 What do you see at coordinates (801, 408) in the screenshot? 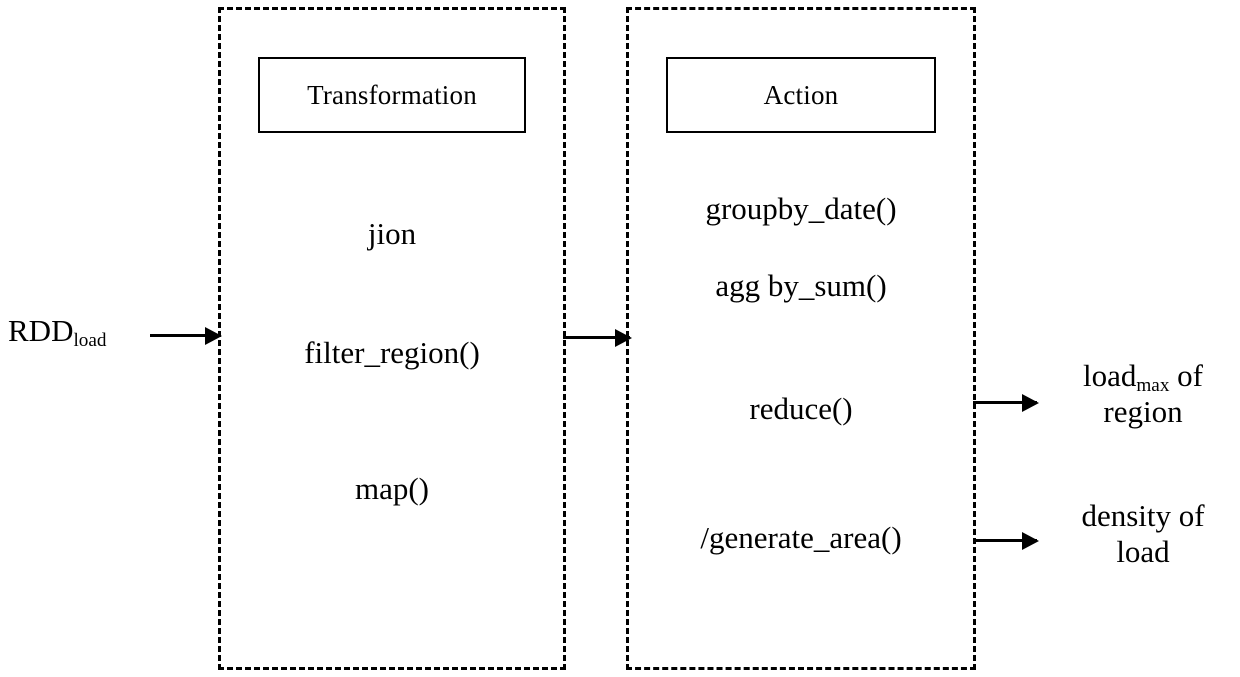
I see `operation-reduce: reduce()` at bounding box center [801, 408].